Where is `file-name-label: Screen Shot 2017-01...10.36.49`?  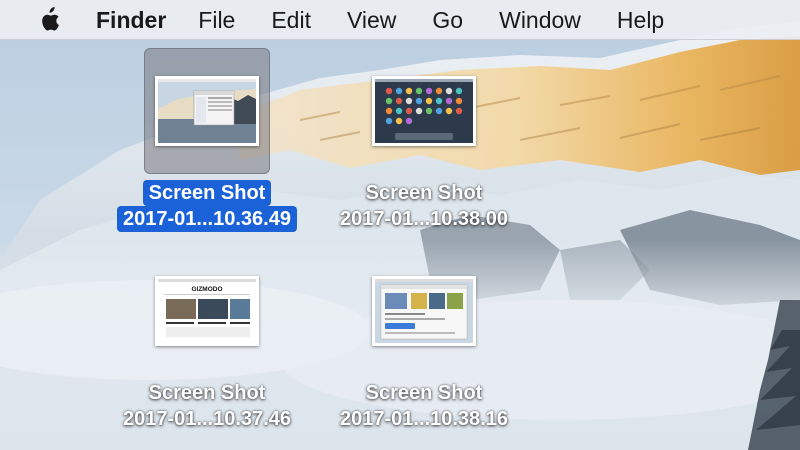 file-name-label: Screen Shot 2017-01...10.36.49 is located at coordinates (207, 206).